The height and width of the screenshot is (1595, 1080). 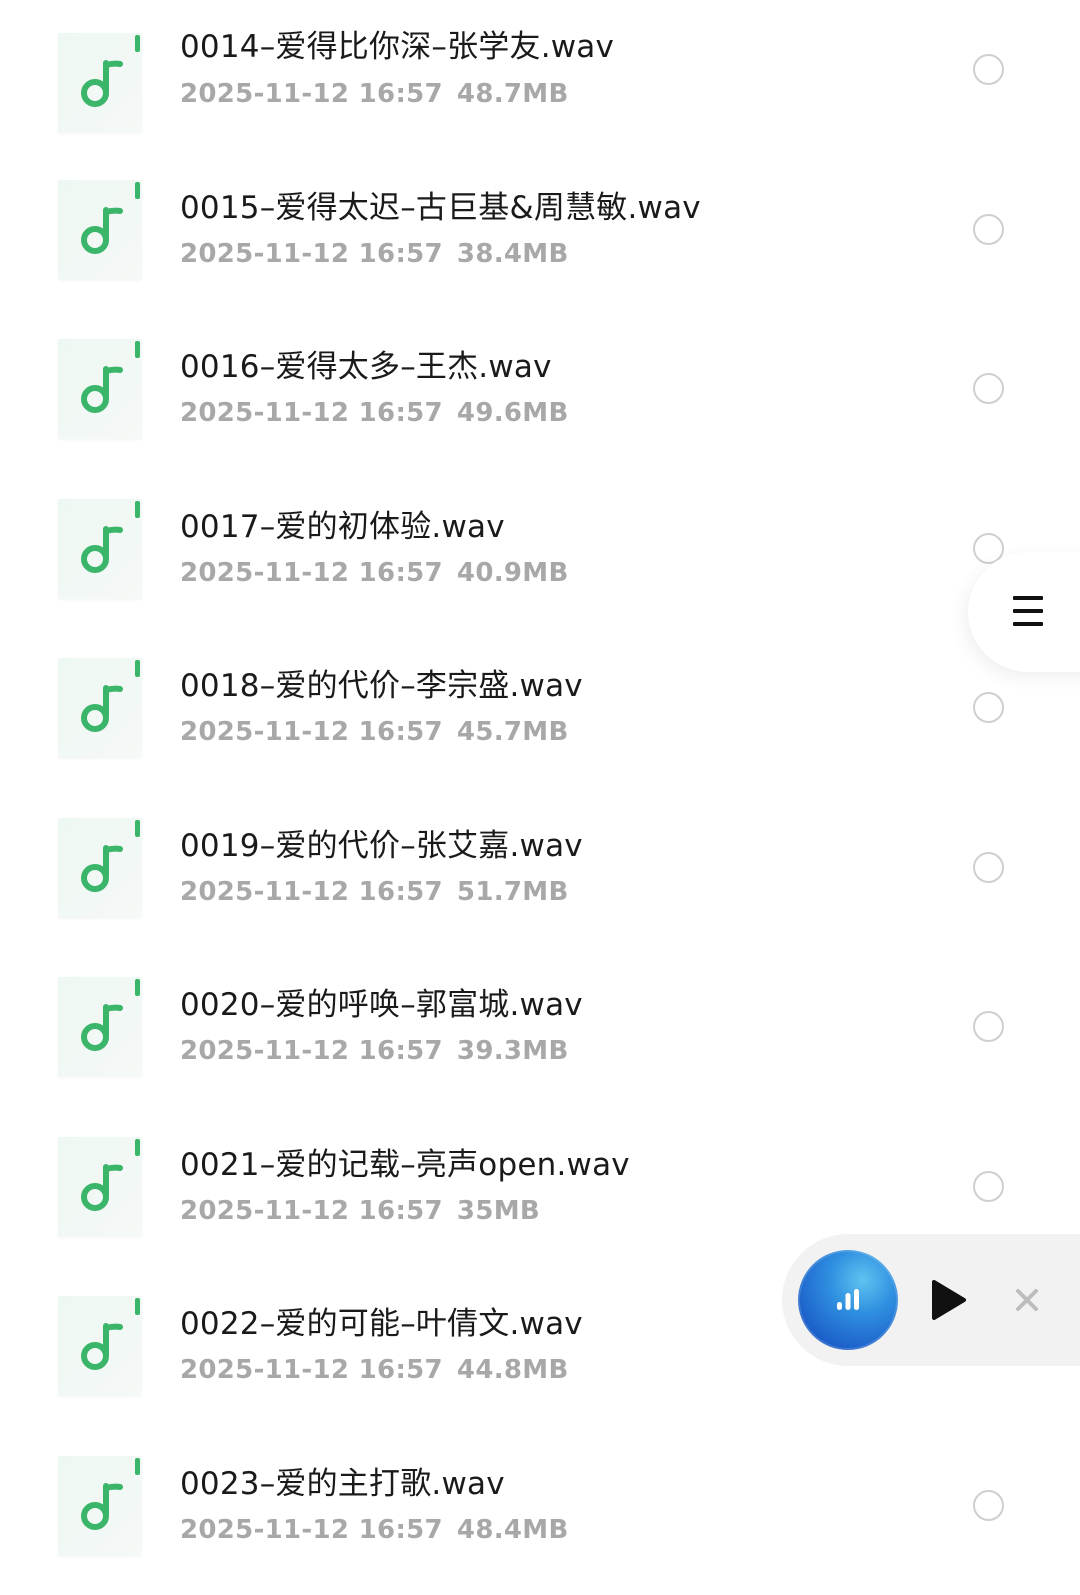 I want to click on file-name: 0017–爱的初体验.wav, so click(x=342, y=527).